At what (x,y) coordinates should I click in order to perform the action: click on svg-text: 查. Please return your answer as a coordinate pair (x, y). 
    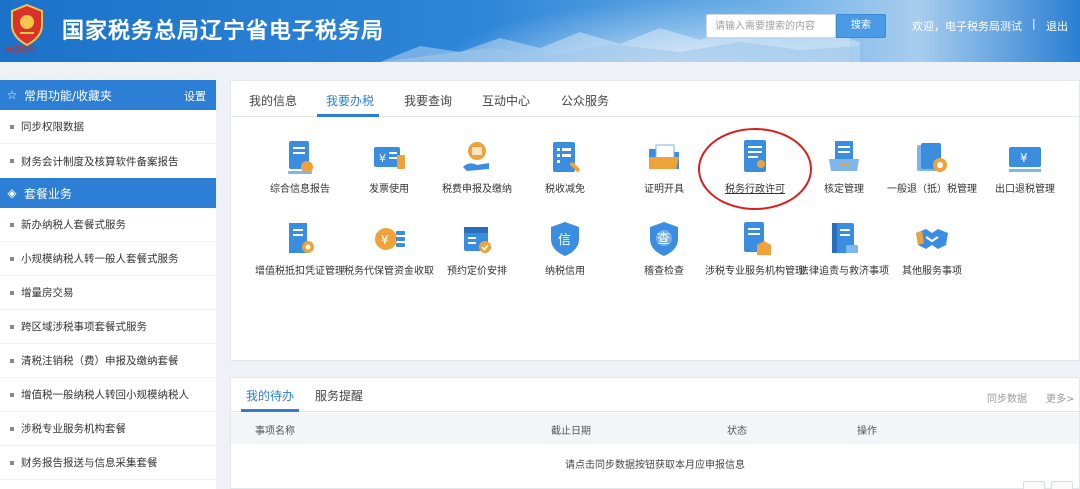
    Looking at the image, I should click on (663, 239).